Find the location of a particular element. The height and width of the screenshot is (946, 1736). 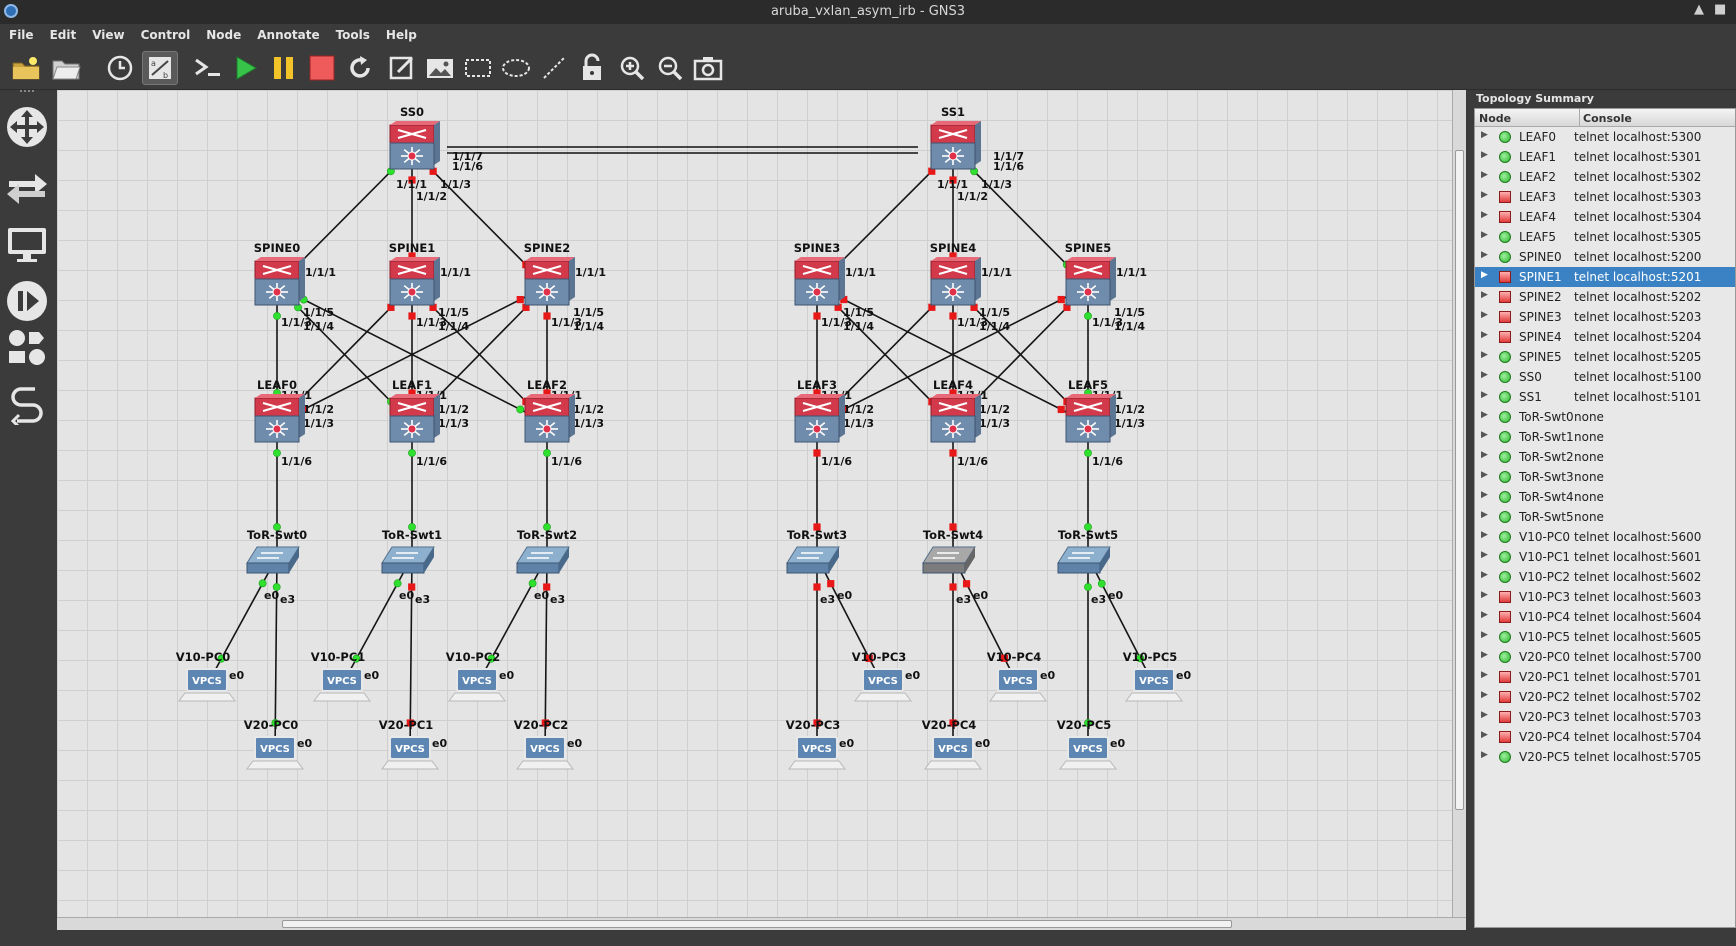

column-header-node: Node is located at coordinates (1495, 118).